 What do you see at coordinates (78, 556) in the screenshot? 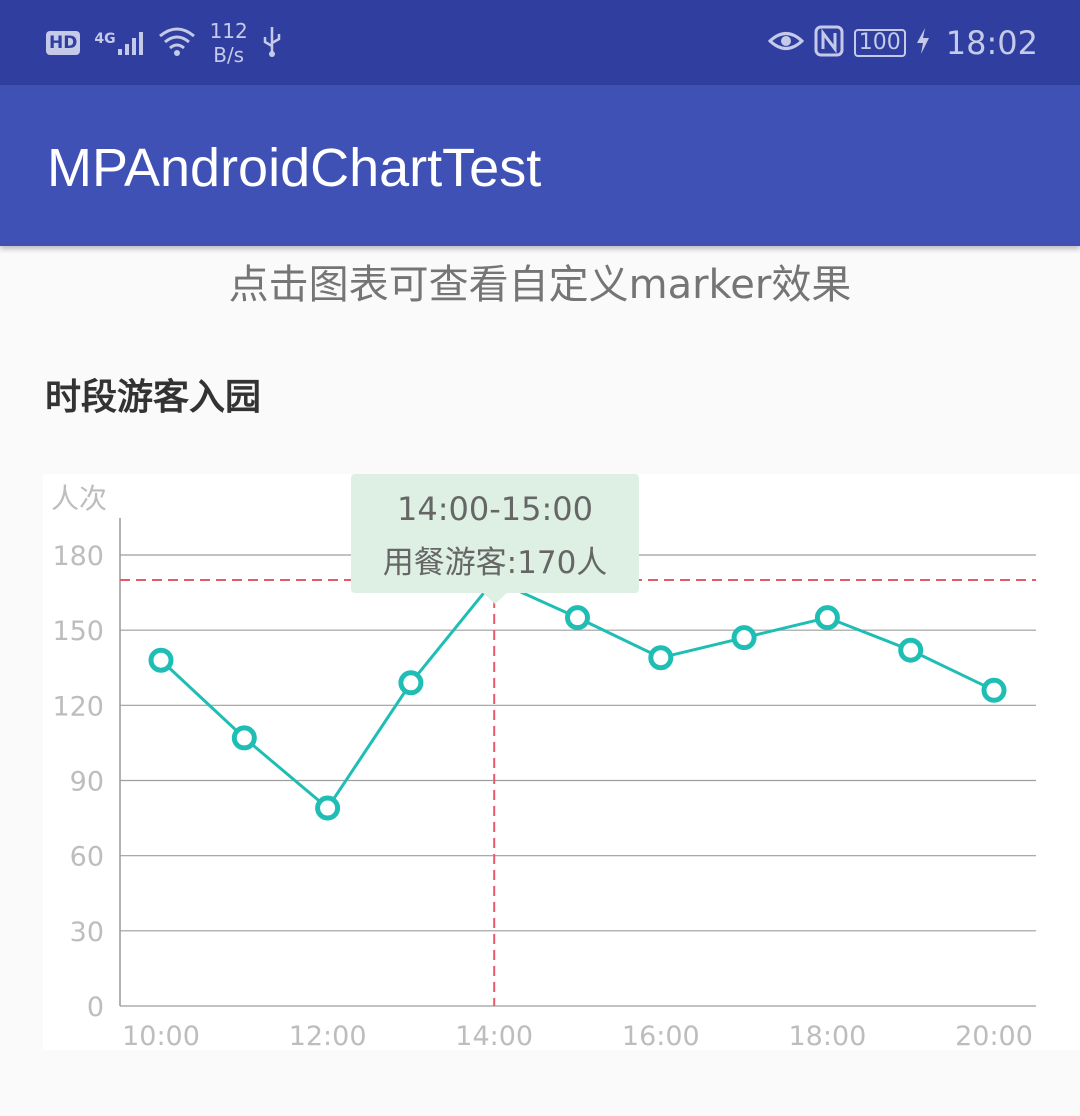
I see `y-tick-label: 180` at bounding box center [78, 556].